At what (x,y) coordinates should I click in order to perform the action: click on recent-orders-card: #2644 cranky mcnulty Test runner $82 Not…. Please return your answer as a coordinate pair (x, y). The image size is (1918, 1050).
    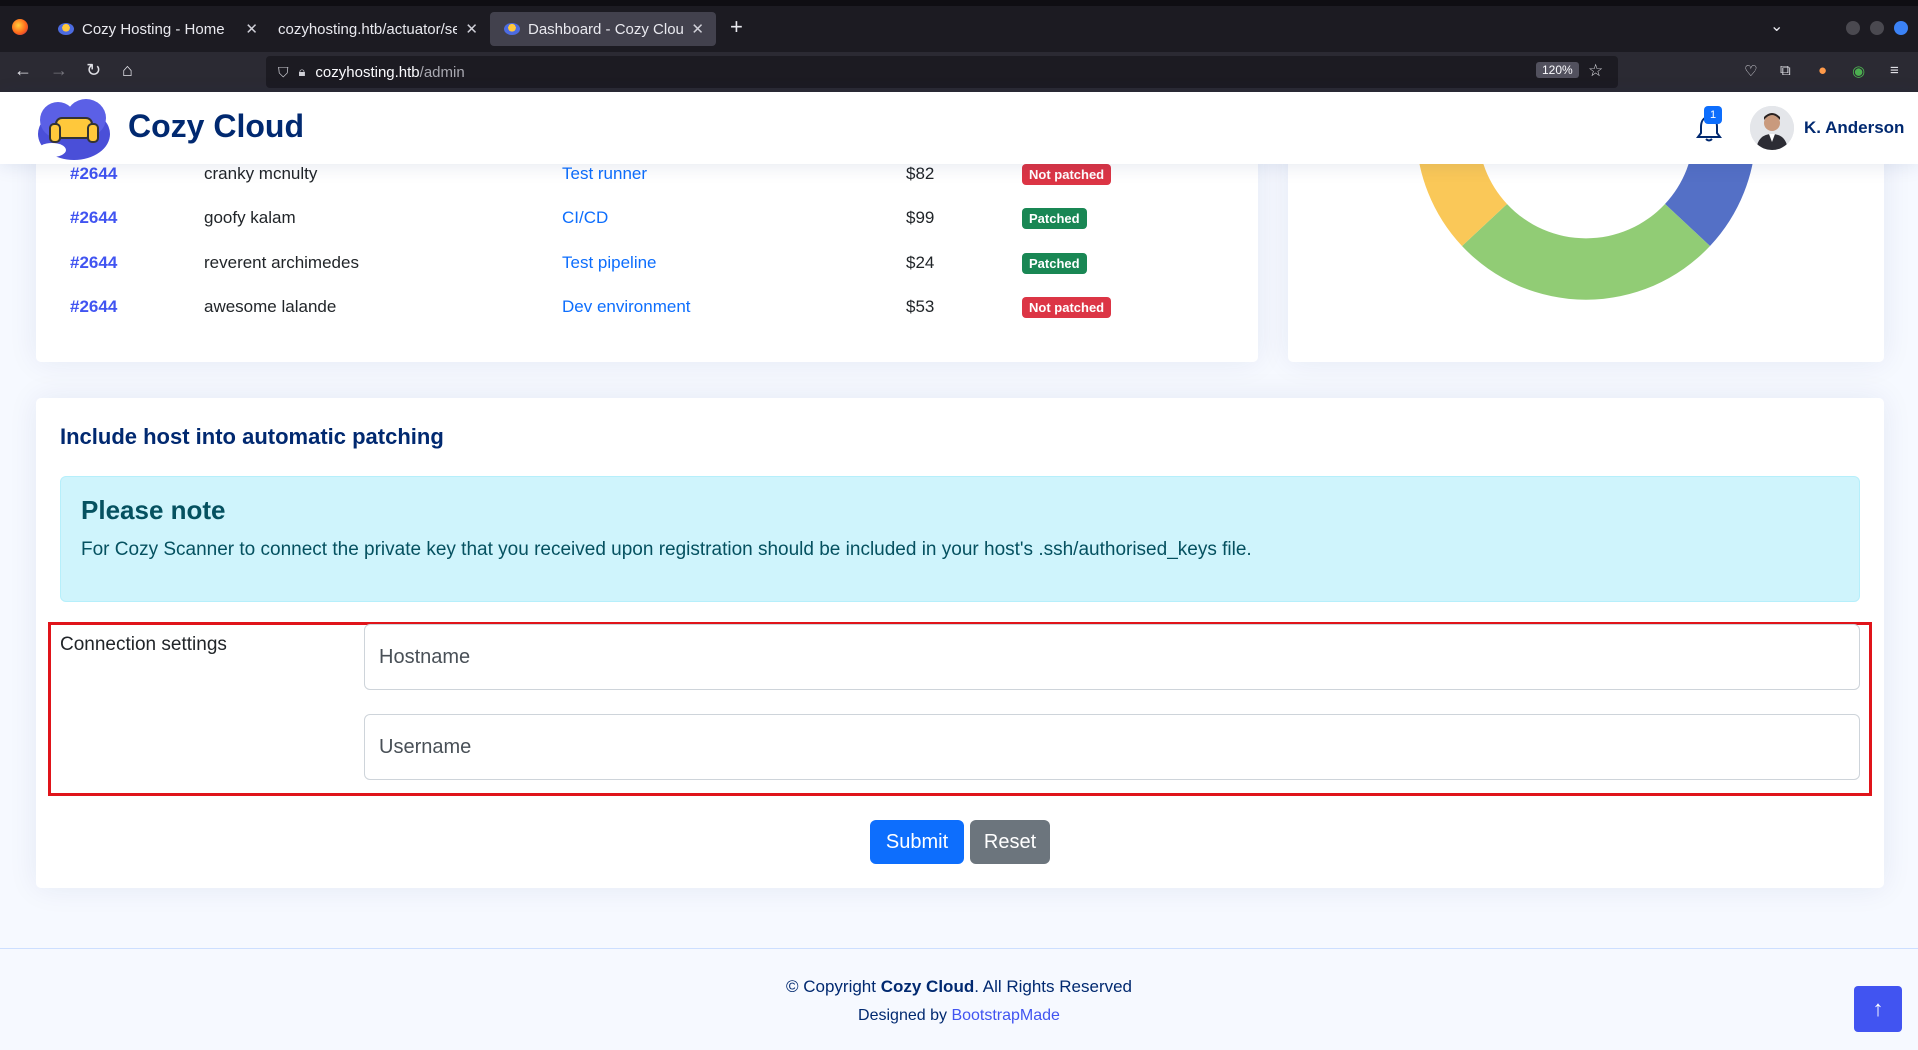
    Looking at the image, I should click on (647, 251).